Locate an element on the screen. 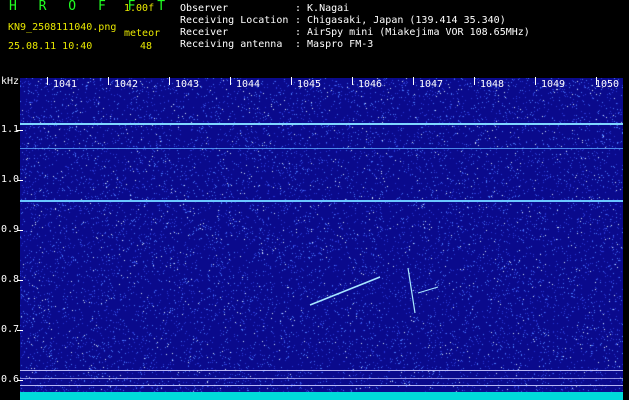 The height and width of the screenshot is (400, 629). x-tick-label: 1048 is located at coordinates (492, 84).